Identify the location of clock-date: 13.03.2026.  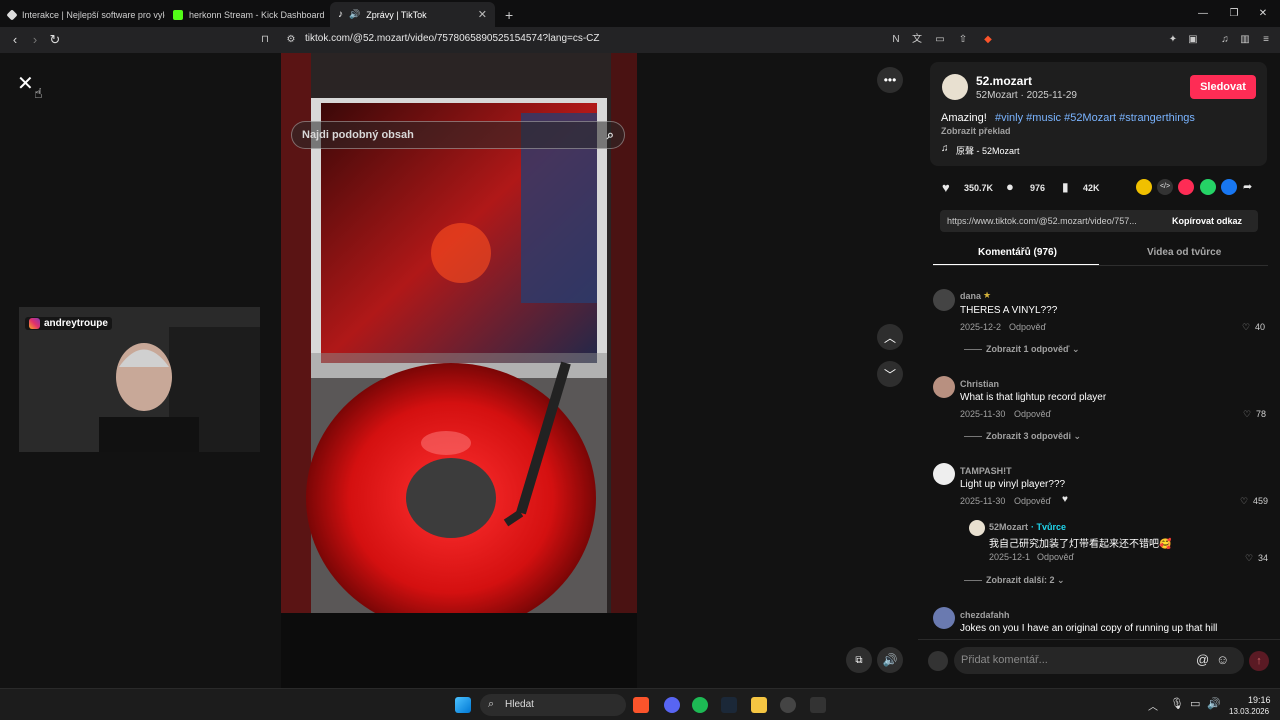
(1249, 711).